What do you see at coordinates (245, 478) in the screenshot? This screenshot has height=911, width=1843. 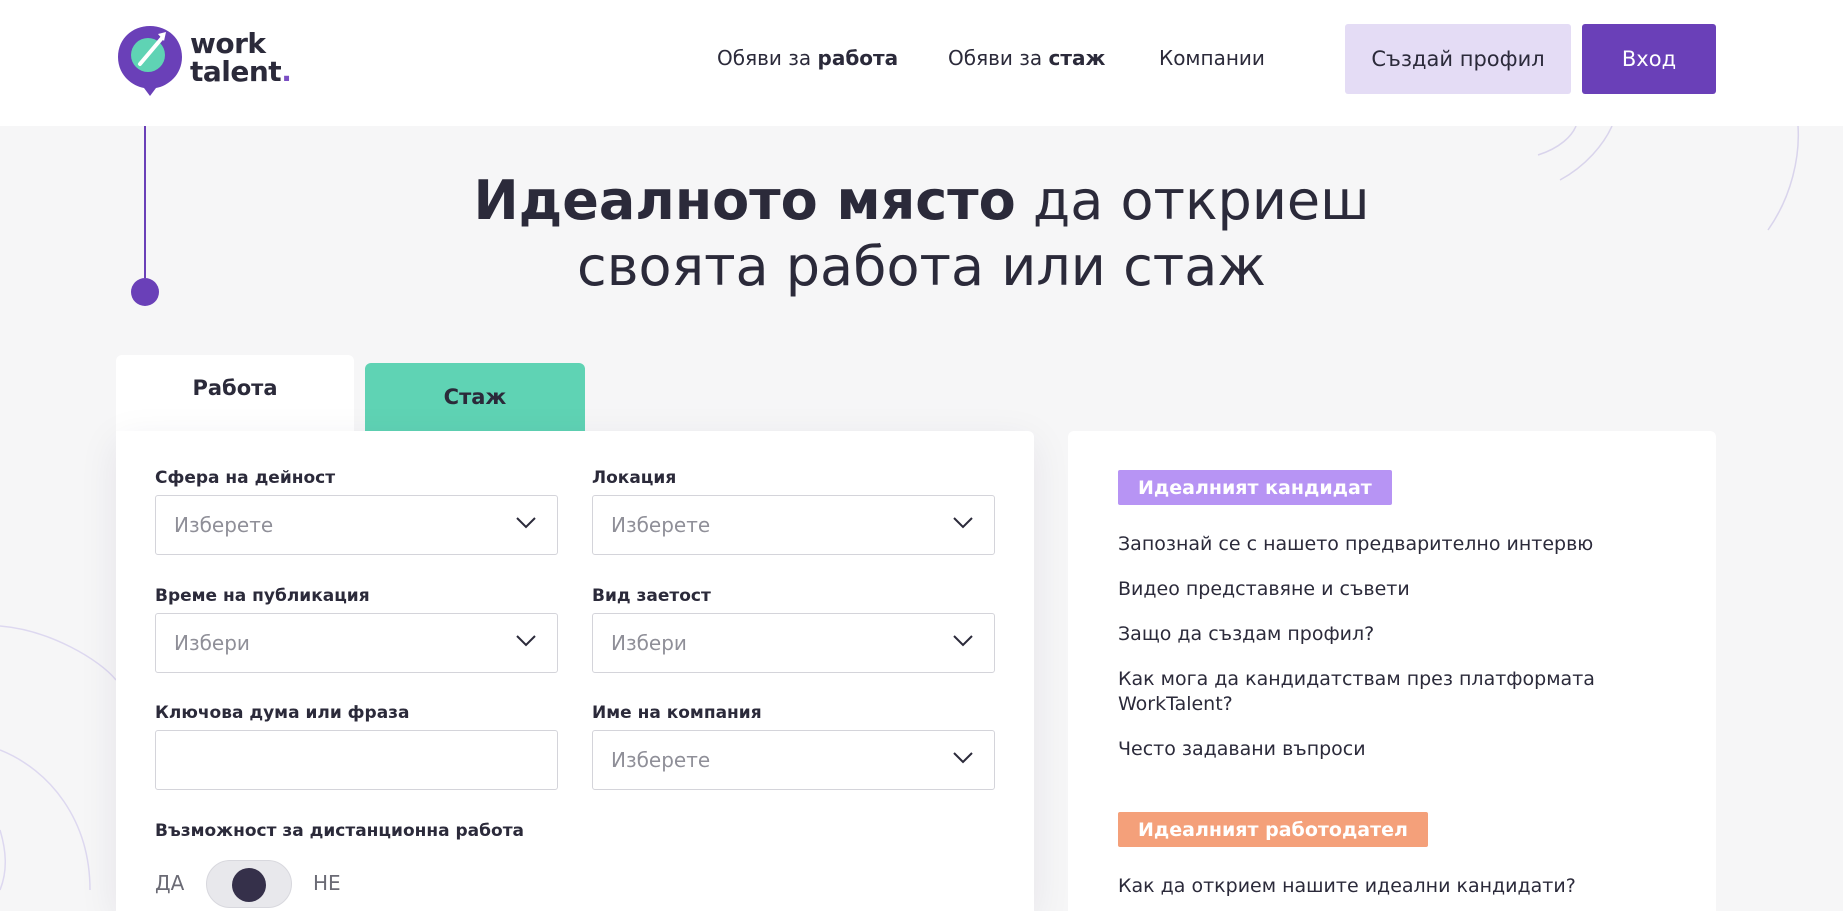 I see `area-label: Сфера на дейност` at bounding box center [245, 478].